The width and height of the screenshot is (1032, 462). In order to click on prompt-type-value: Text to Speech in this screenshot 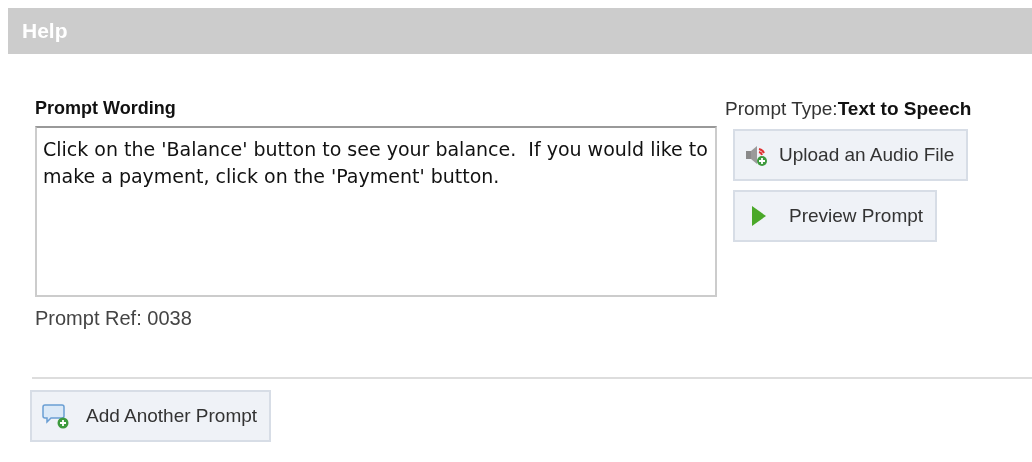, I will do `click(904, 108)`.